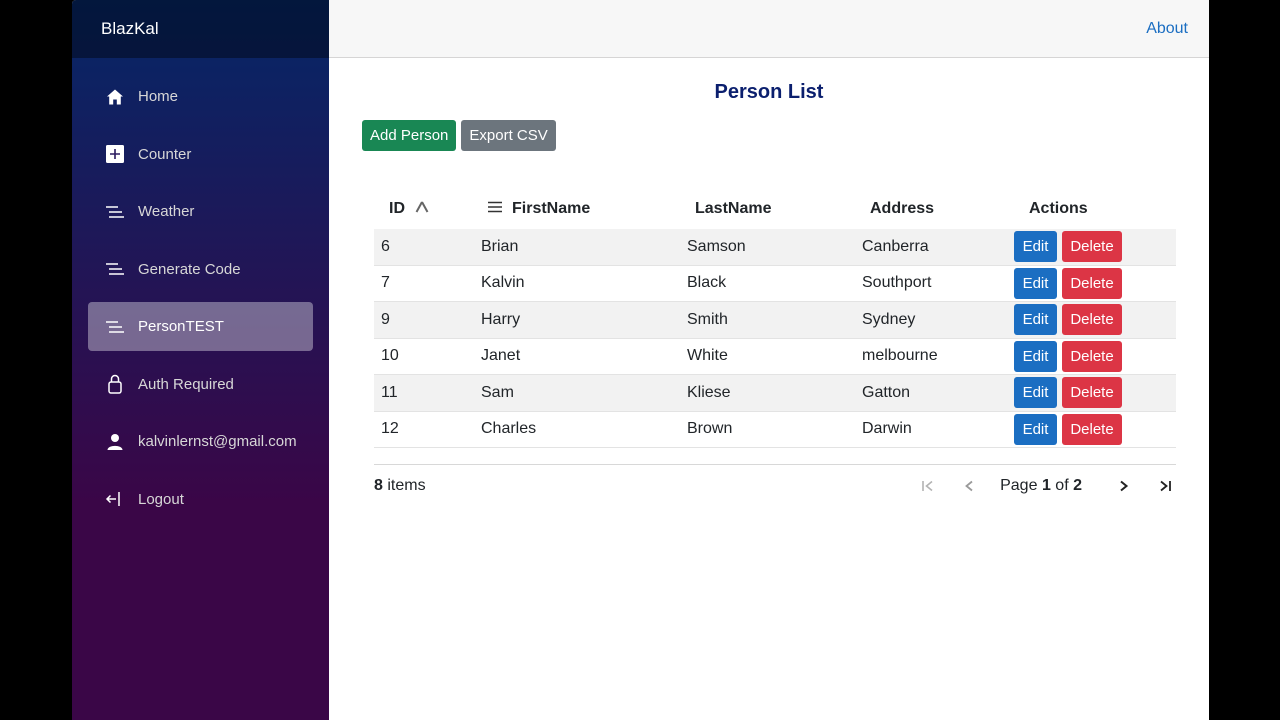  Describe the element at coordinates (1077, 485) in the screenshot. I see `total-pages: 2` at that location.